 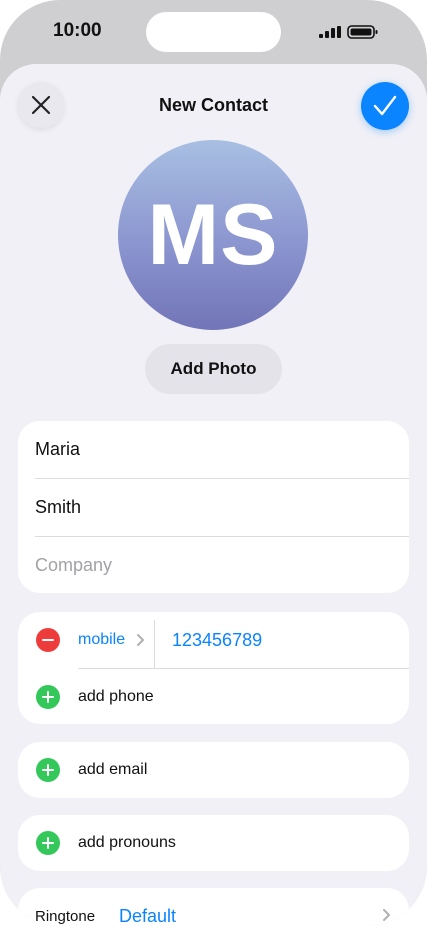 I want to click on add-pronouns-row: add pronouns, so click(x=213, y=843).